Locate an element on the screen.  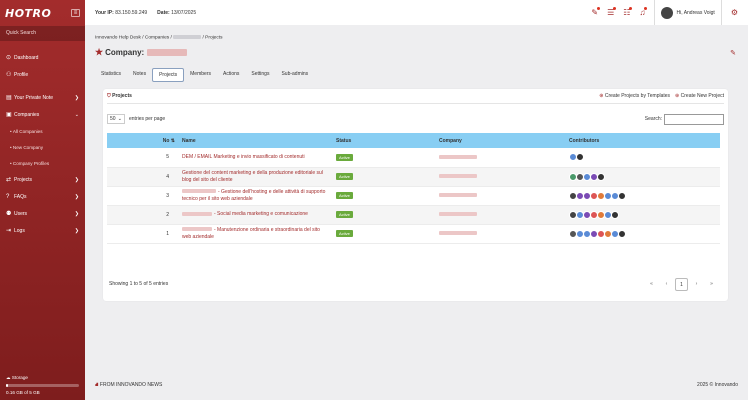
entries-label: entries per page is located at coordinates (147, 119).